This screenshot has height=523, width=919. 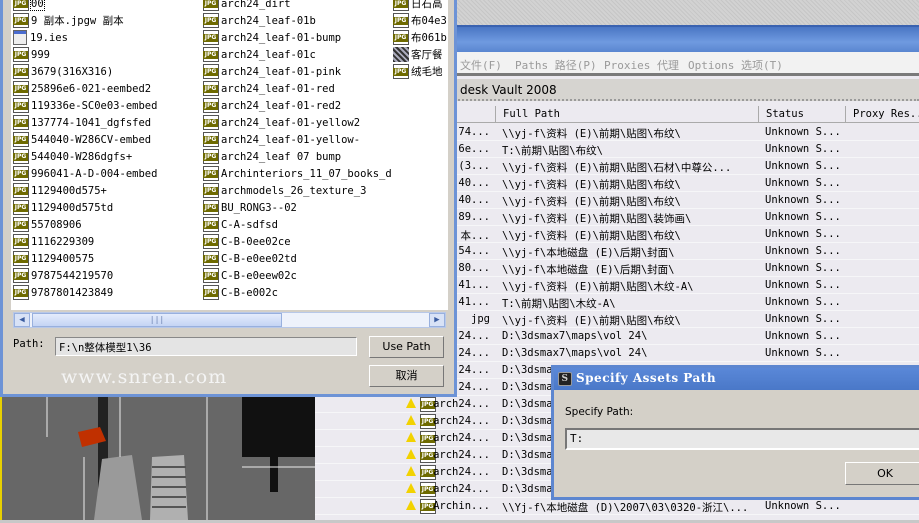 What do you see at coordinates (259, 208) in the screenshot?
I see `file-name: BU_RONG3--02` at bounding box center [259, 208].